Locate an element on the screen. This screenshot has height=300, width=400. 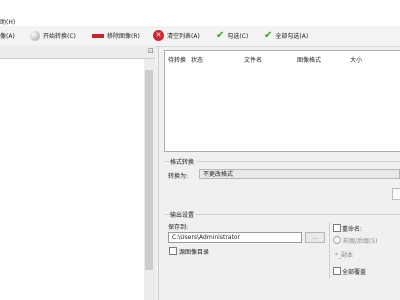
left-panel-header is located at coordinates (77, 52).